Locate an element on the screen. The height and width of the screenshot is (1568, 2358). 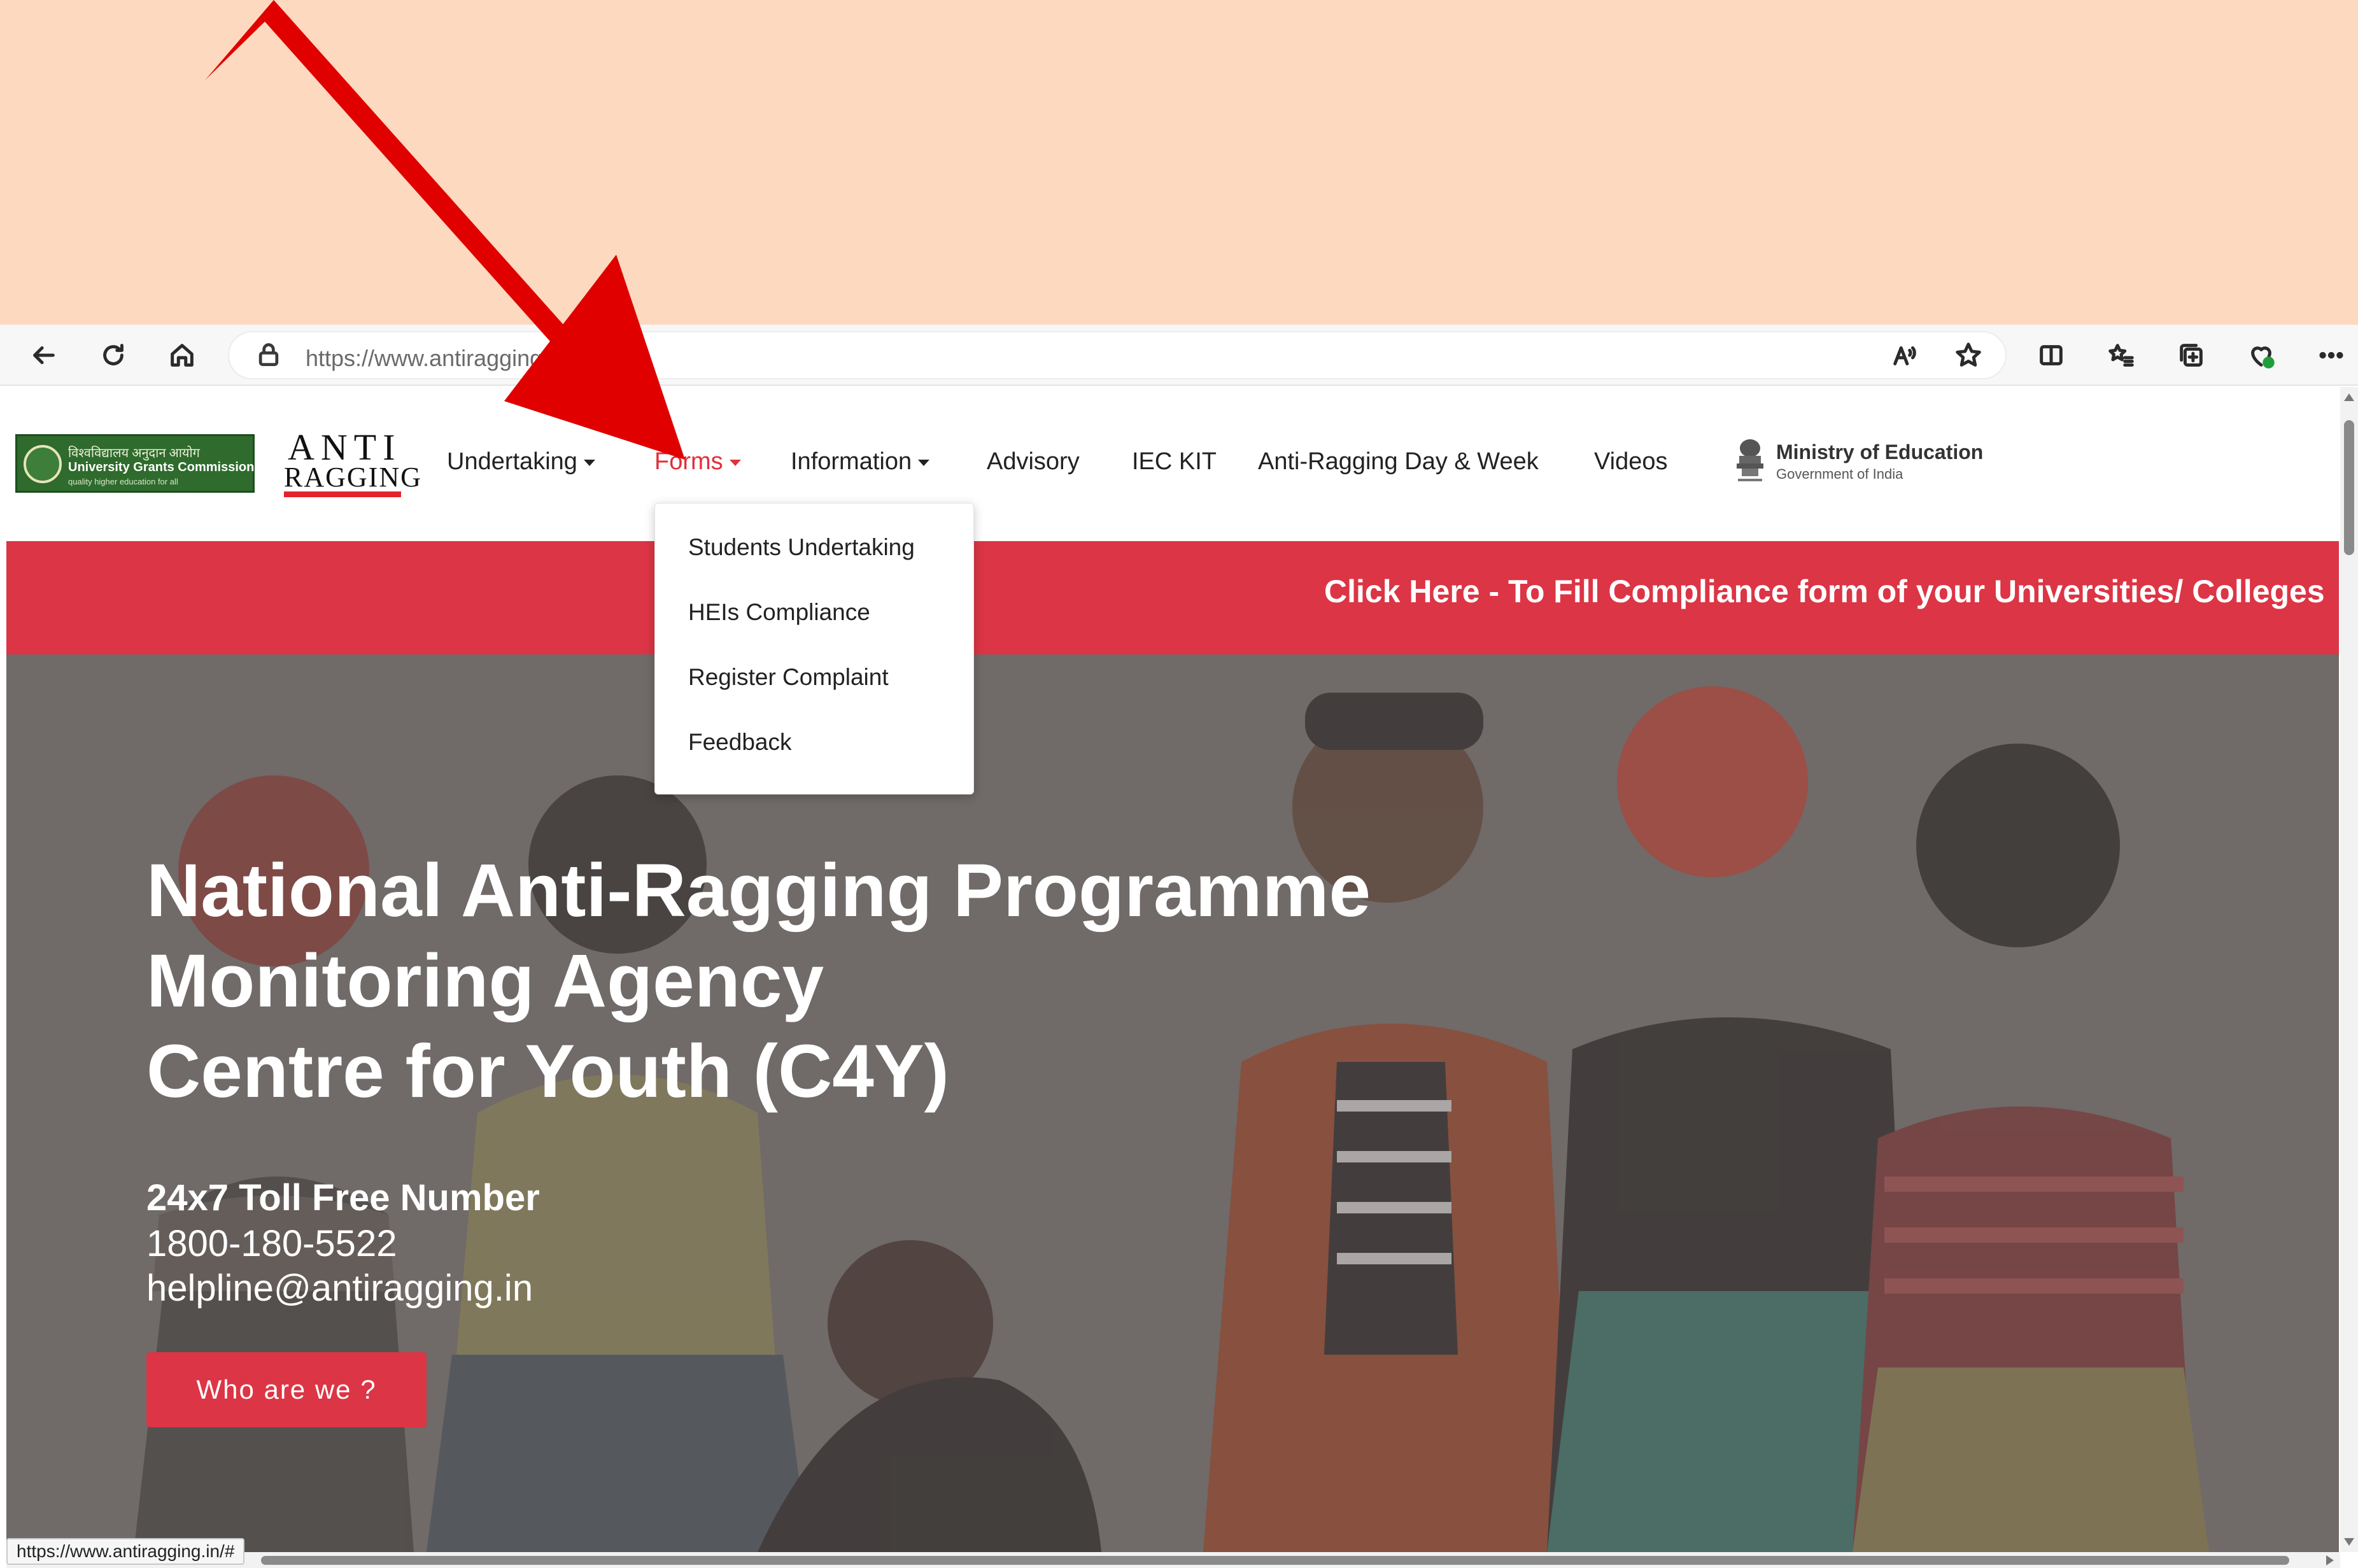
horizontal-scrollbar is located at coordinates (1173, 1560).